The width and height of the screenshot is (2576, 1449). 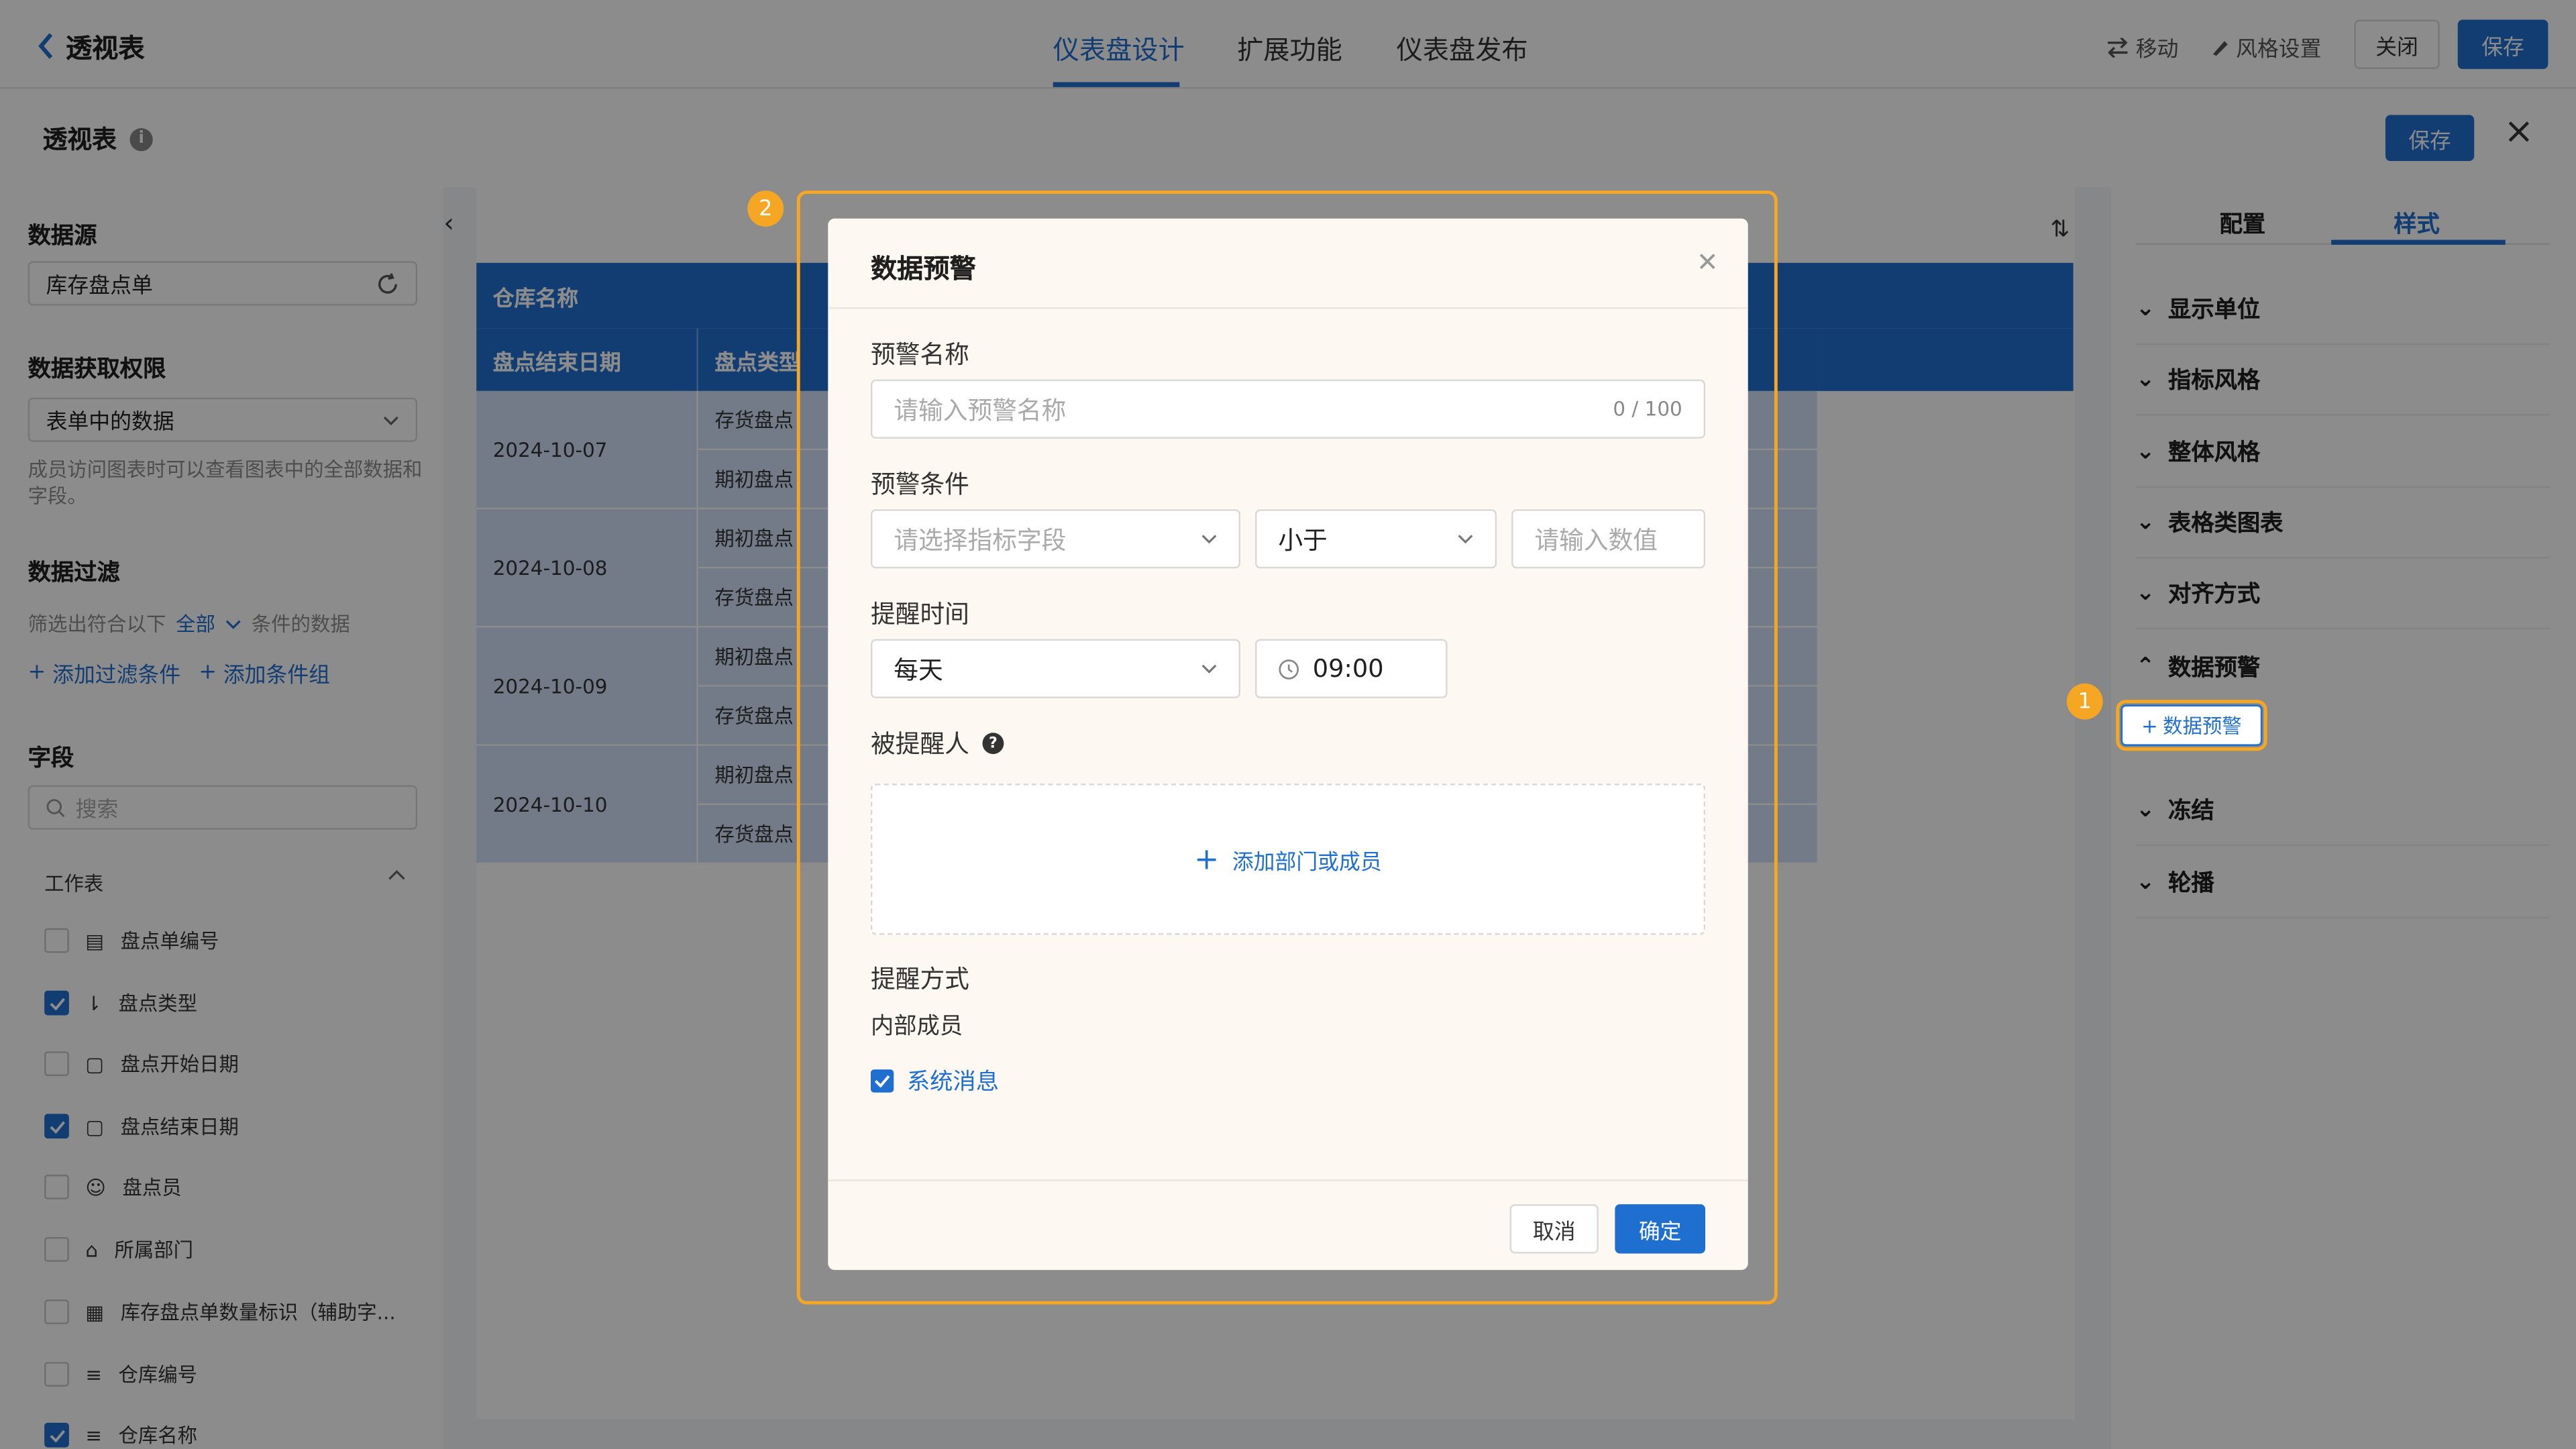 What do you see at coordinates (923, 268) in the screenshot?
I see `dialog-title: 数据预警` at bounding box center [923, 268].